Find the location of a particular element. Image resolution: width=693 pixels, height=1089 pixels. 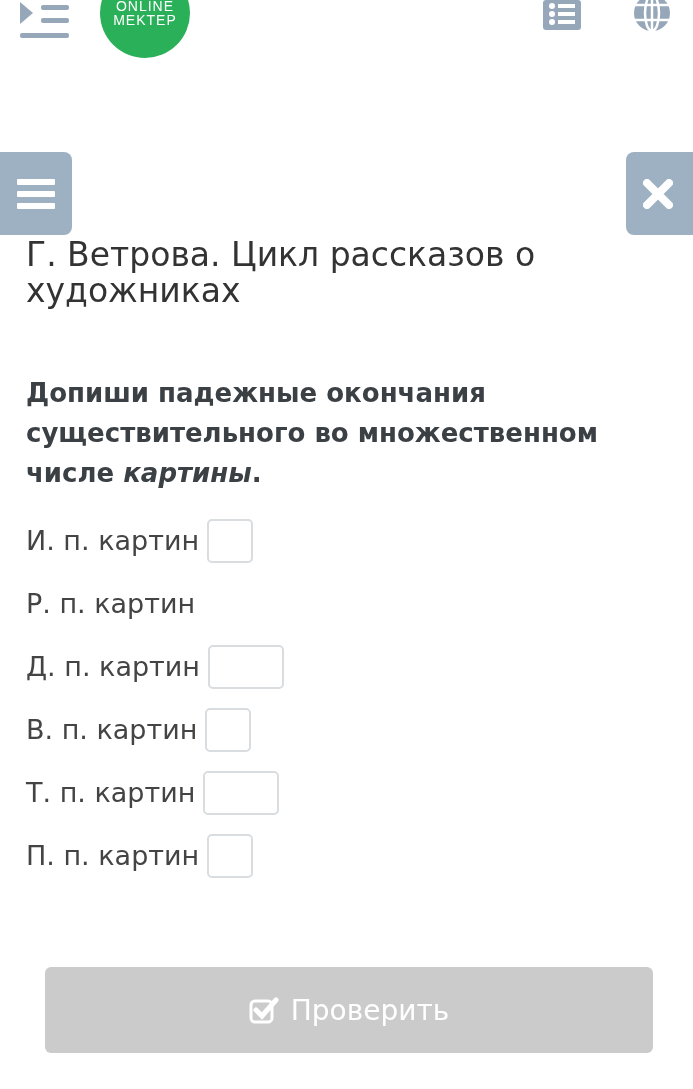

menu-icon is located at coordinates (36, 193).